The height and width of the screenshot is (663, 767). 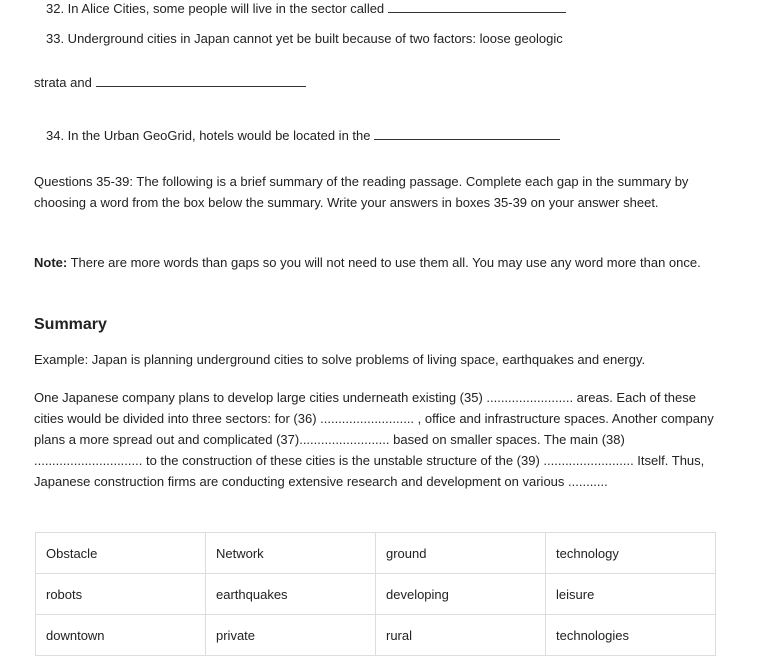 I want to click on word-box-row: downtown private rural technologies, so click(x=375, y=635).